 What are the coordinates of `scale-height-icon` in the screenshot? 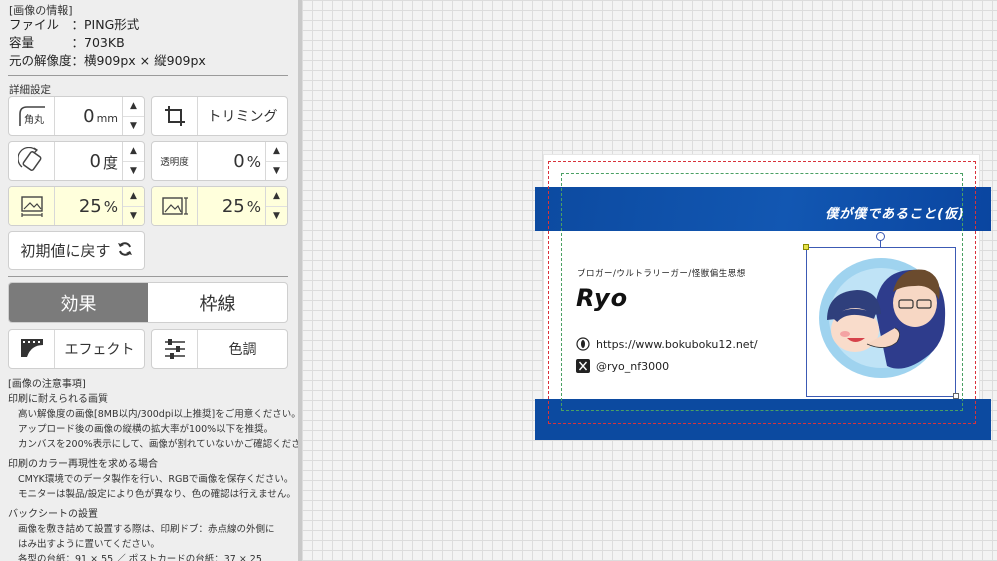 It's located at (175, 206).